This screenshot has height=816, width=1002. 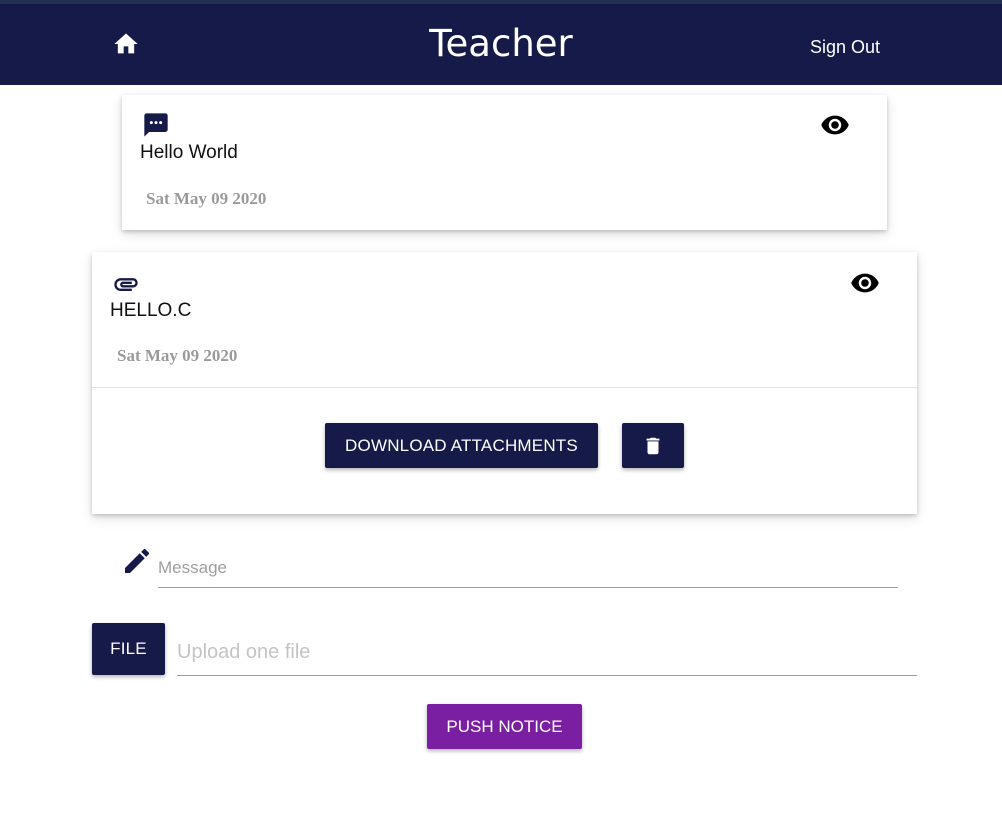 I want to click on trash-icon, so click(x=653, y=445).